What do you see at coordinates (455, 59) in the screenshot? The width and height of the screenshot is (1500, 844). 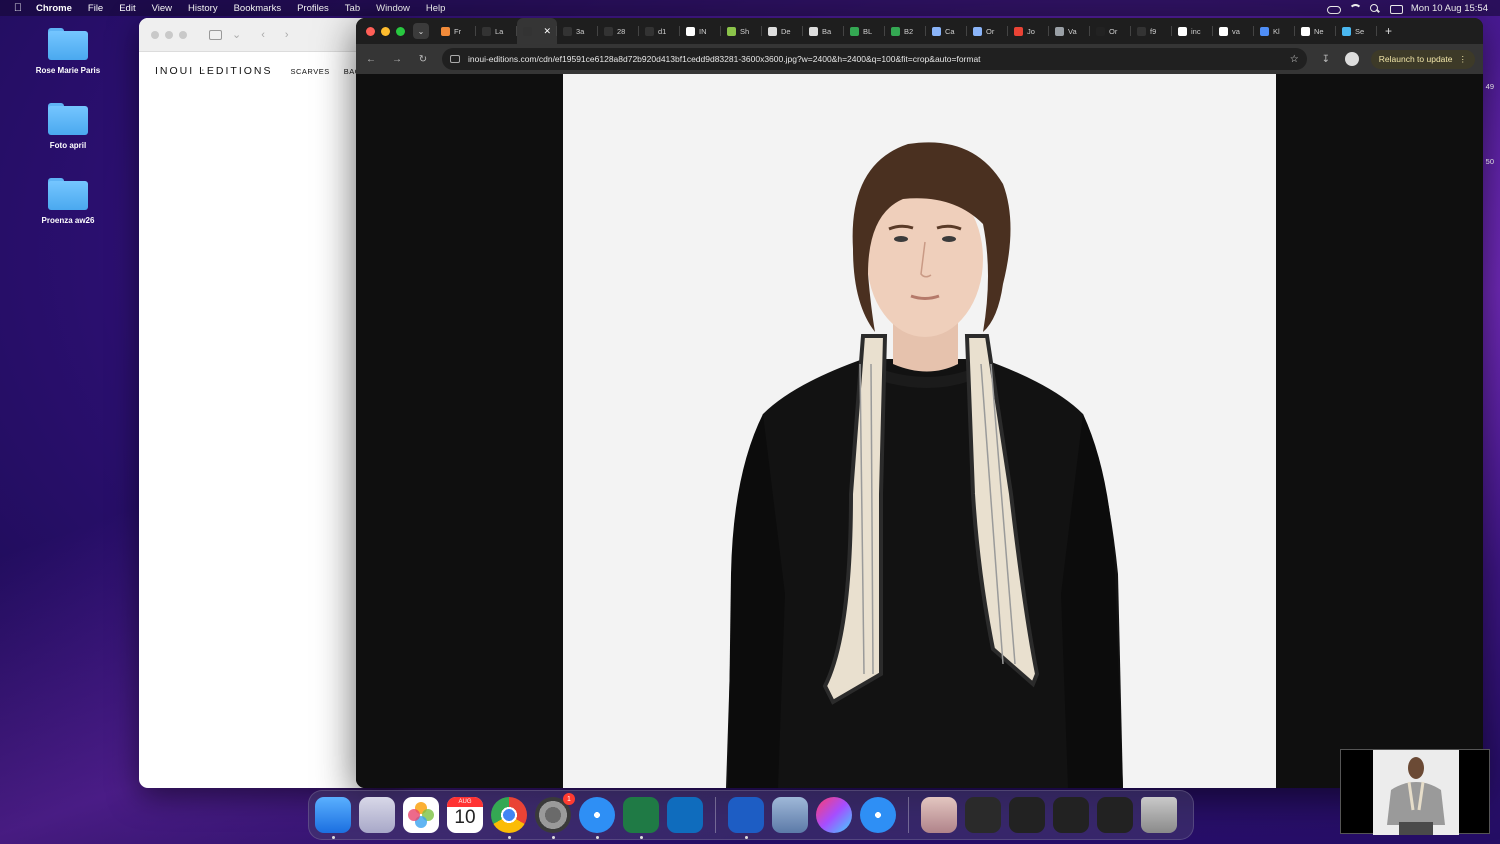 I see `site-info-icon` at bounding box center [455, 59].